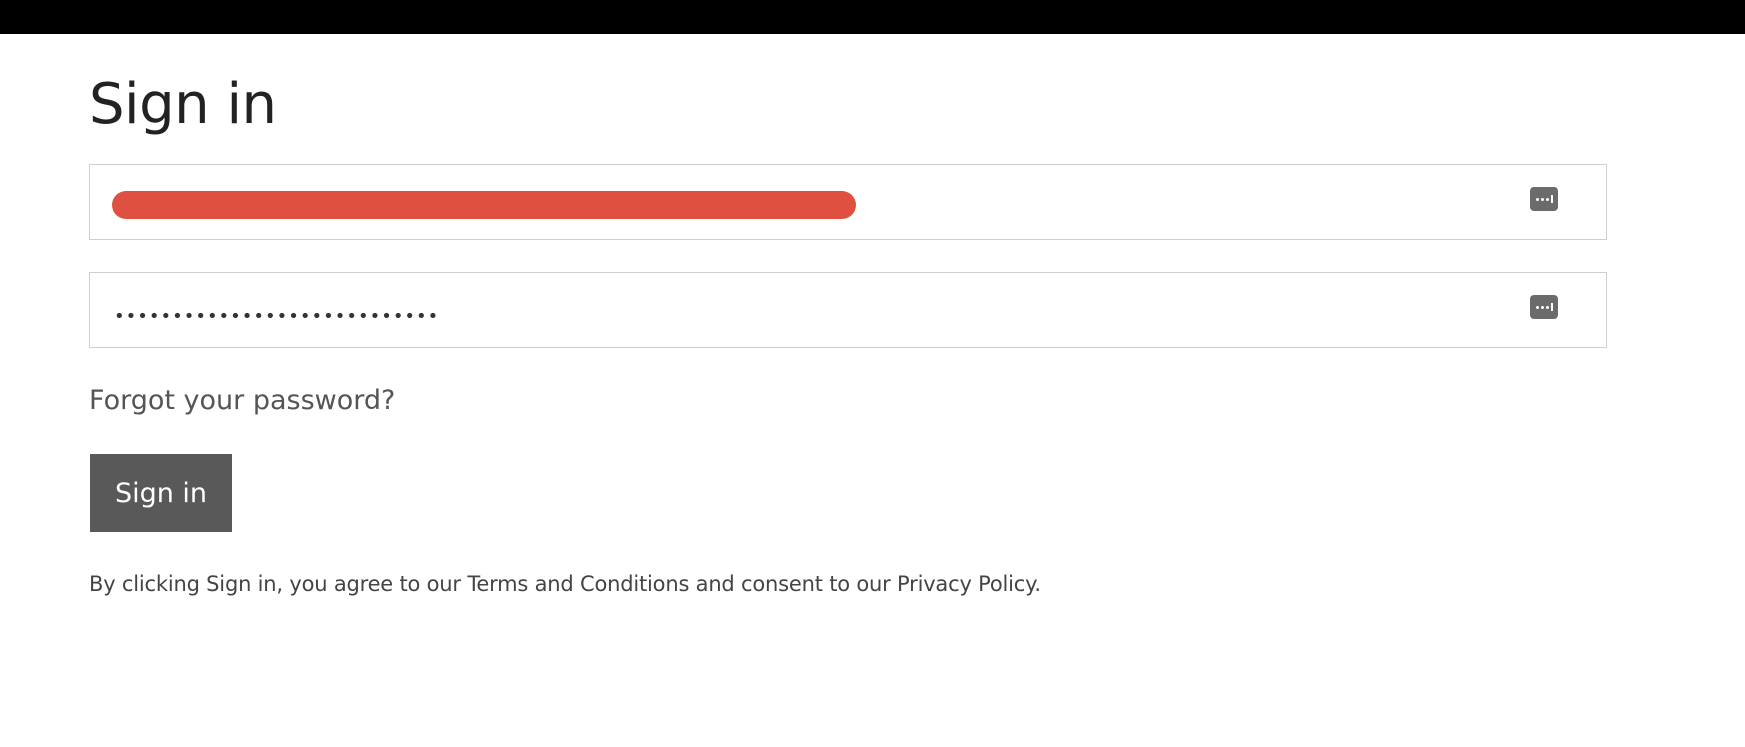  I want to click on email-field-container, so click(848, 202).